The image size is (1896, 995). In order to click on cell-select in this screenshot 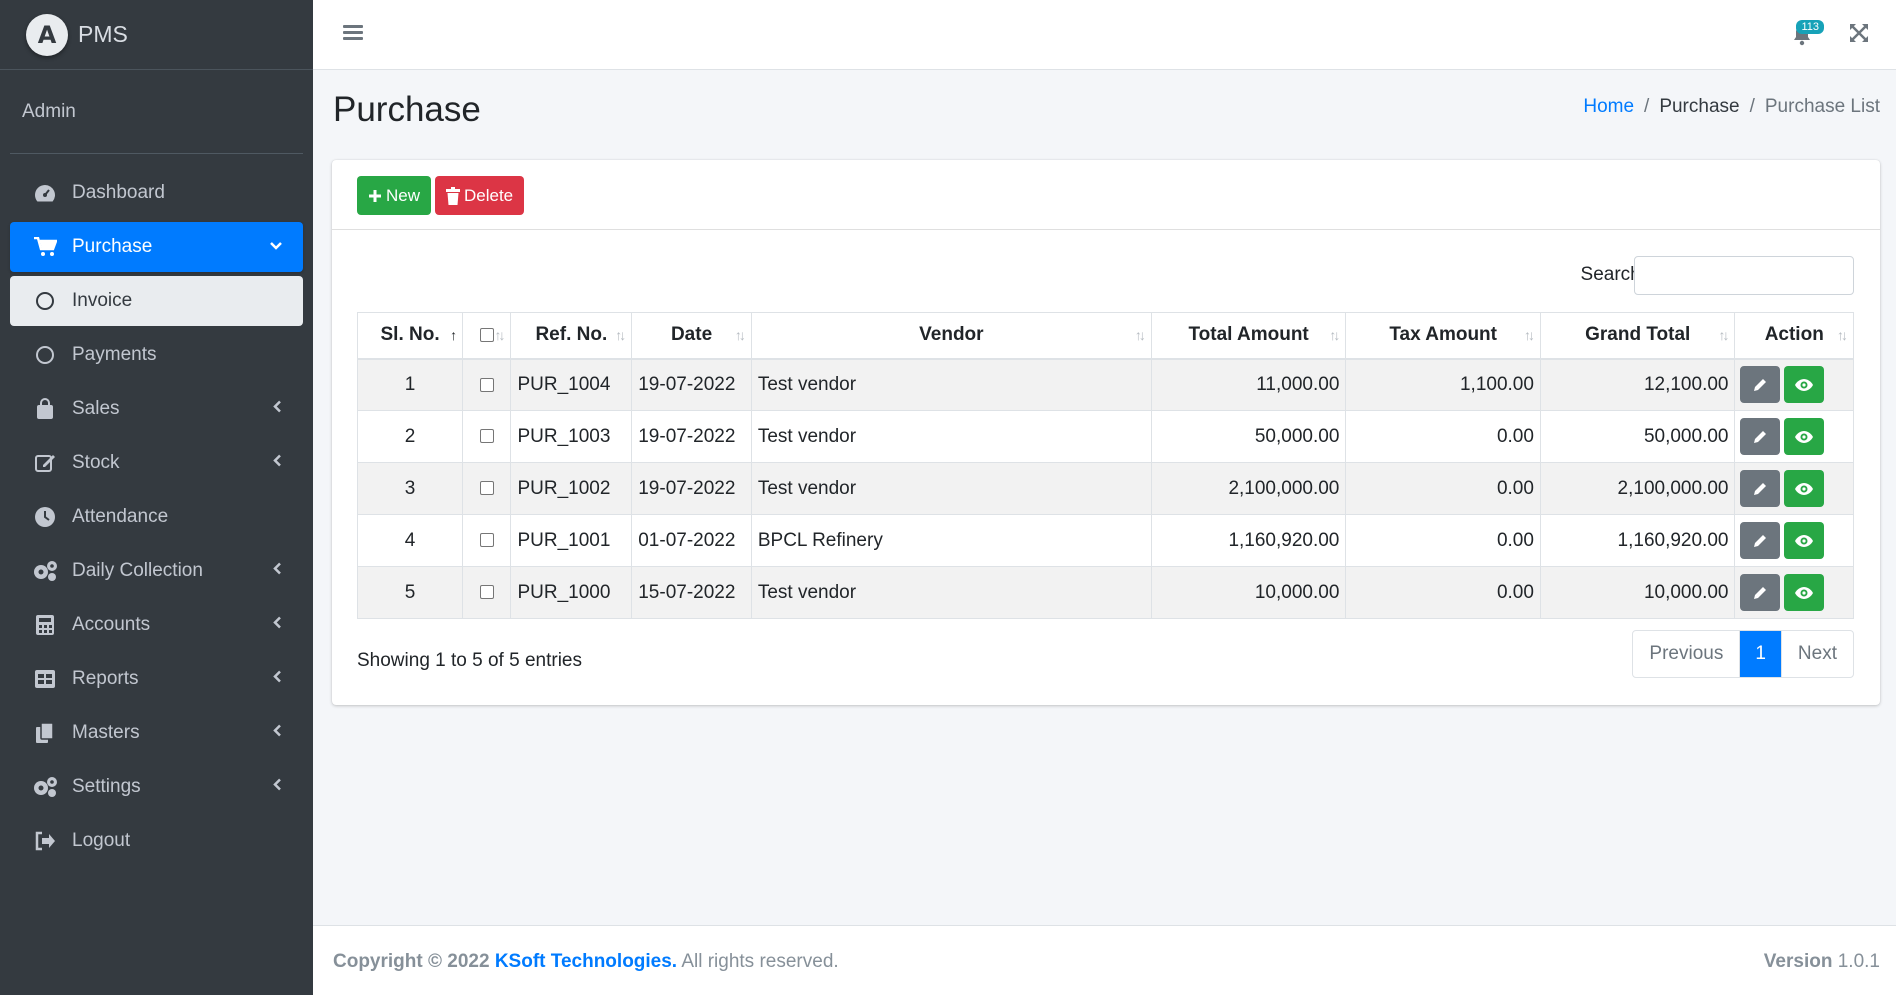, I will do `click(487, 540)`.